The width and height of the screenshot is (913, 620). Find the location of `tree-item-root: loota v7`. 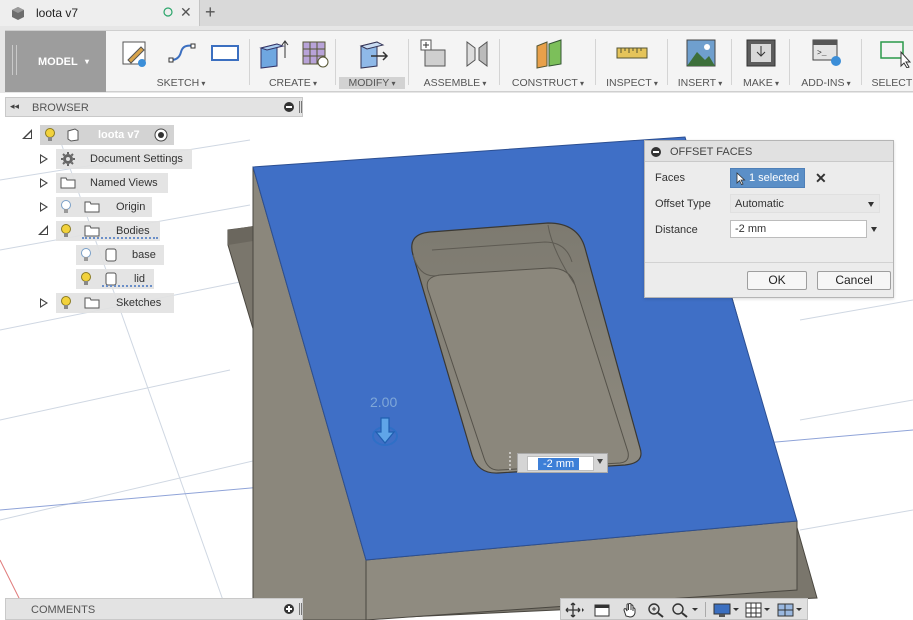

tree-item-root: loota v7 is located at coordinates (107, 135).